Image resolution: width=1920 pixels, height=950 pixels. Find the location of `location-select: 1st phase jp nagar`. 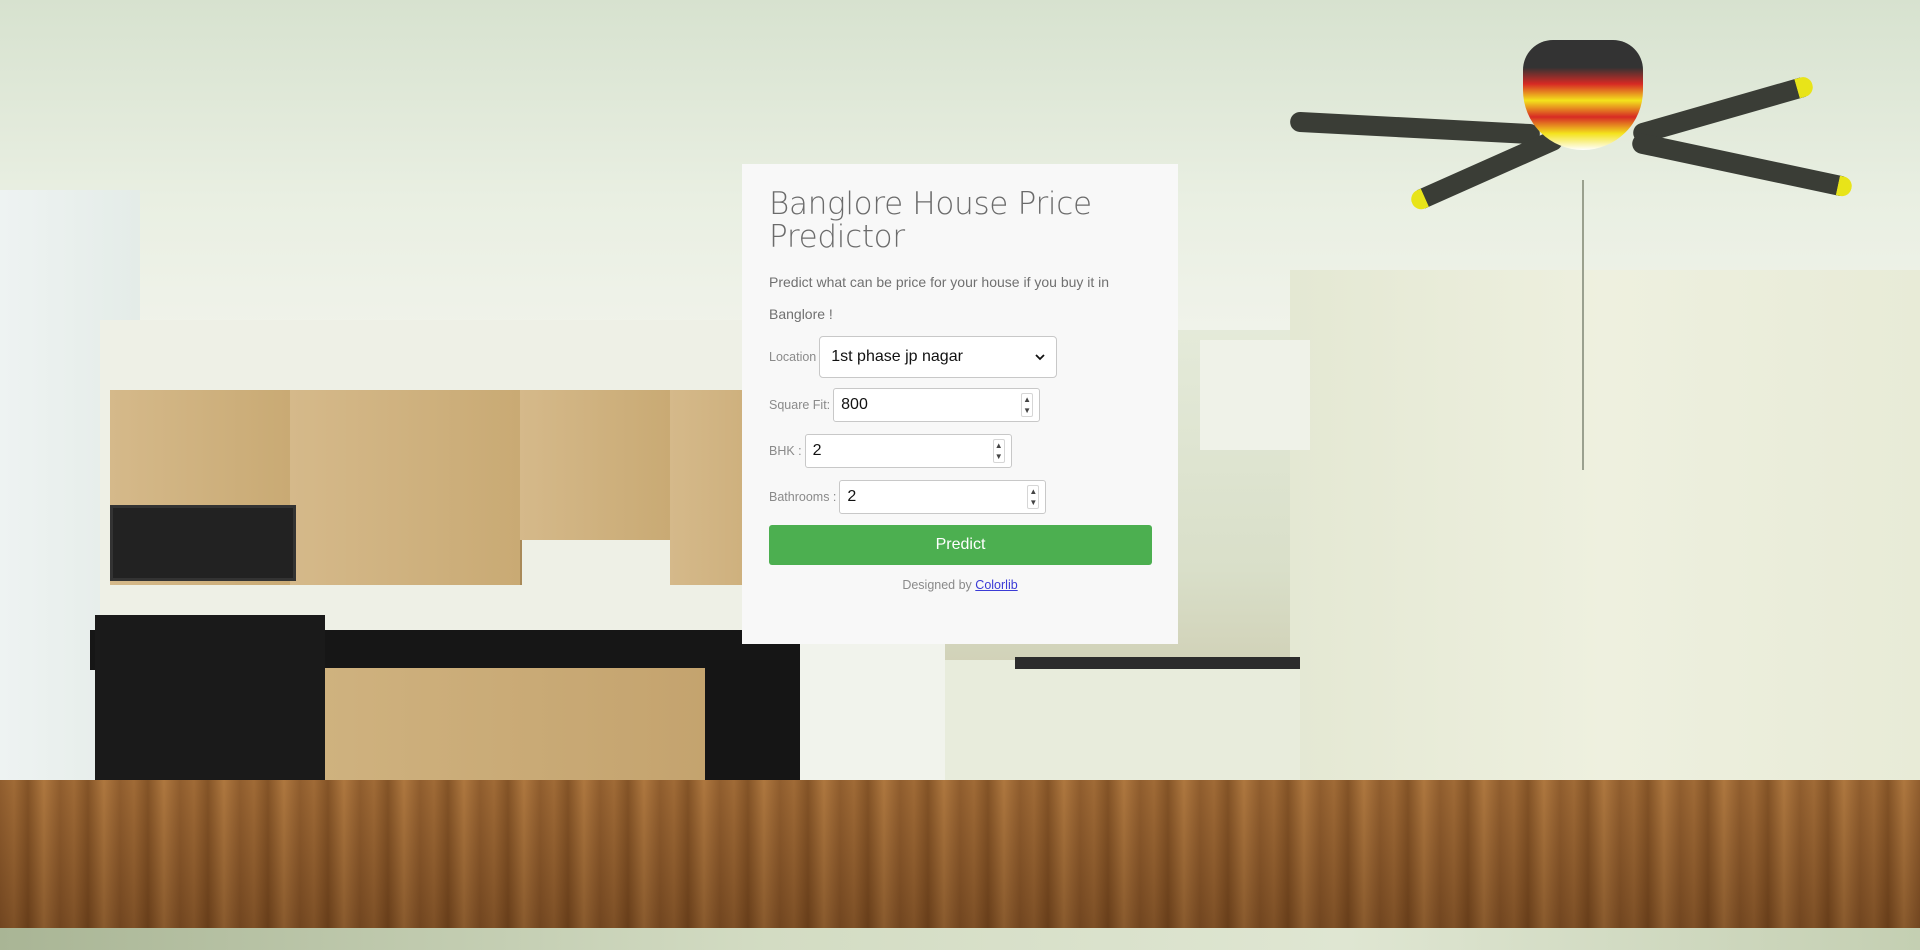

location-select: 1st phase jp nagar is located at coordinates (938, 357).